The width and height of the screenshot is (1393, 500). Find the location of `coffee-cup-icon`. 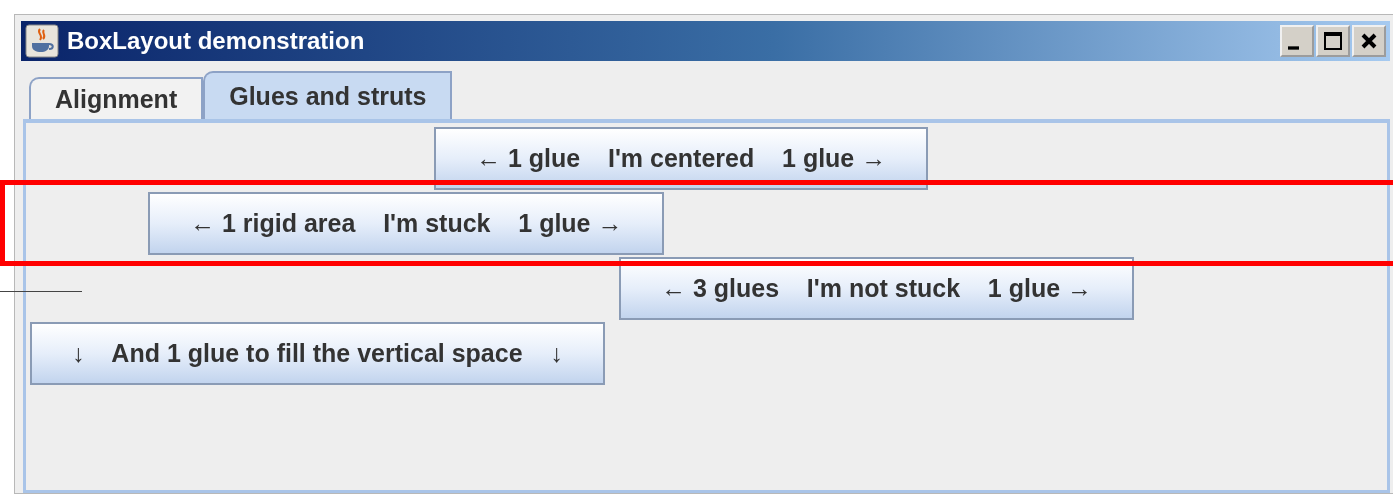

coffee-cup-icon is located at coordinates (42, 41).